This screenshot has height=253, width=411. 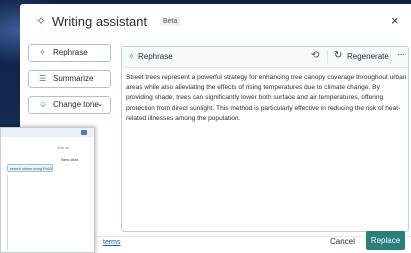 I want to click on history-icon: ⟲, so click(x=315, y=55).